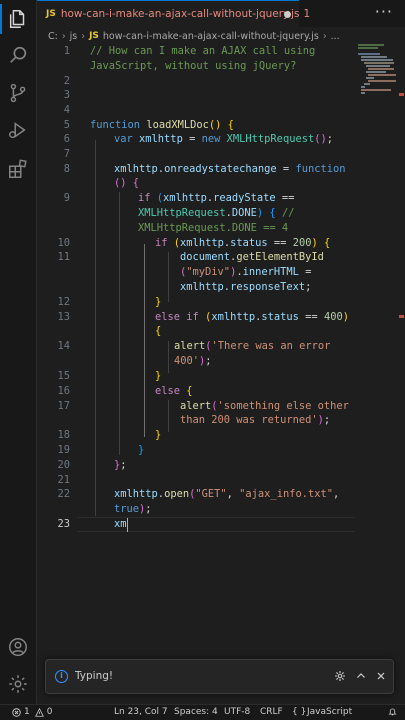 The width and height of the screenshot is (405, 720). I want to click on js-file-icon: JS, so click(94, 36).